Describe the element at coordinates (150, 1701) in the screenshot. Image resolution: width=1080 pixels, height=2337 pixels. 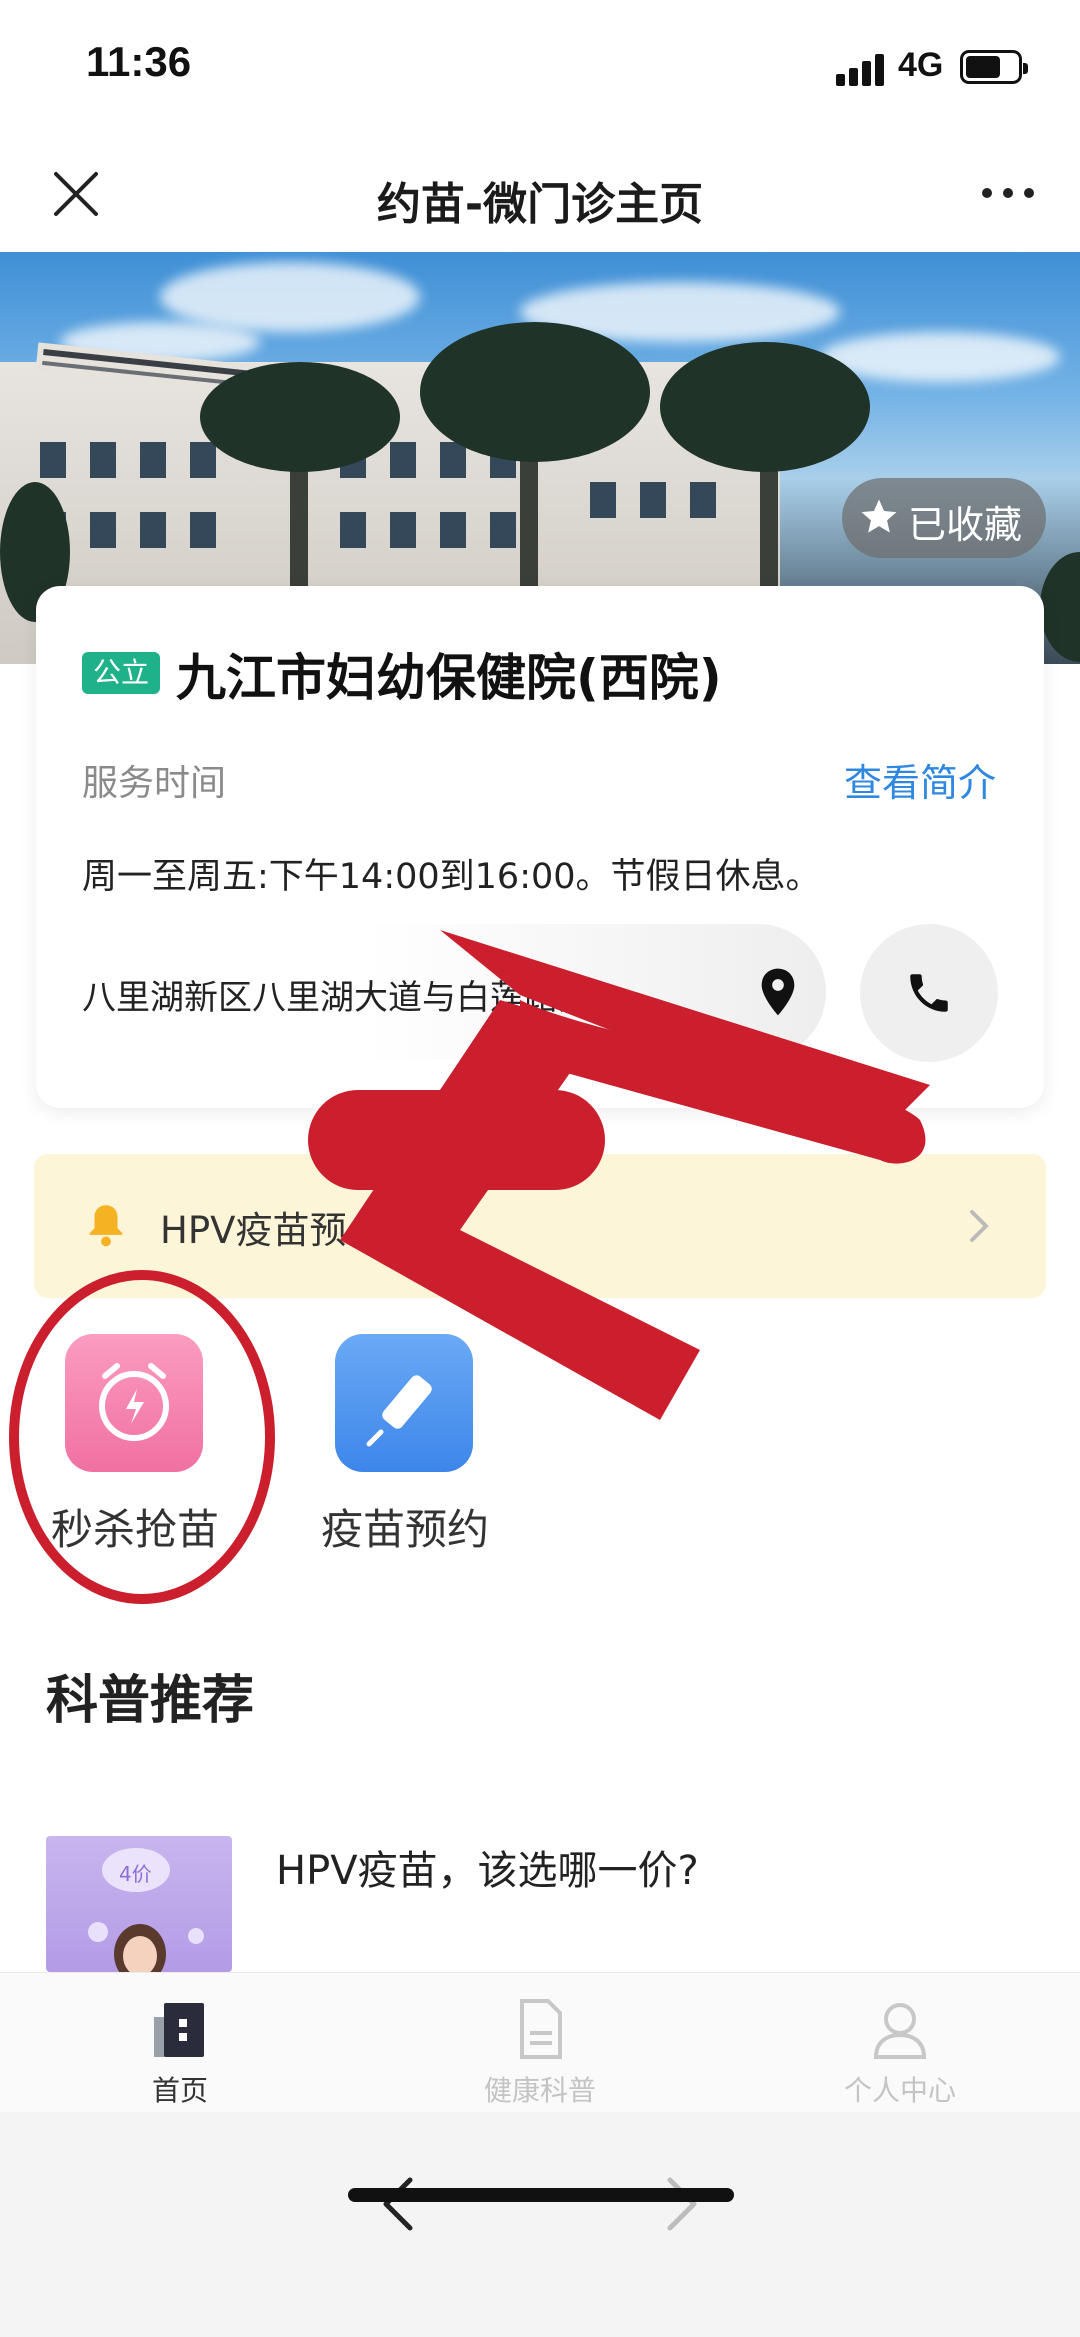
I see `section-title: 科普推荐` at that location.